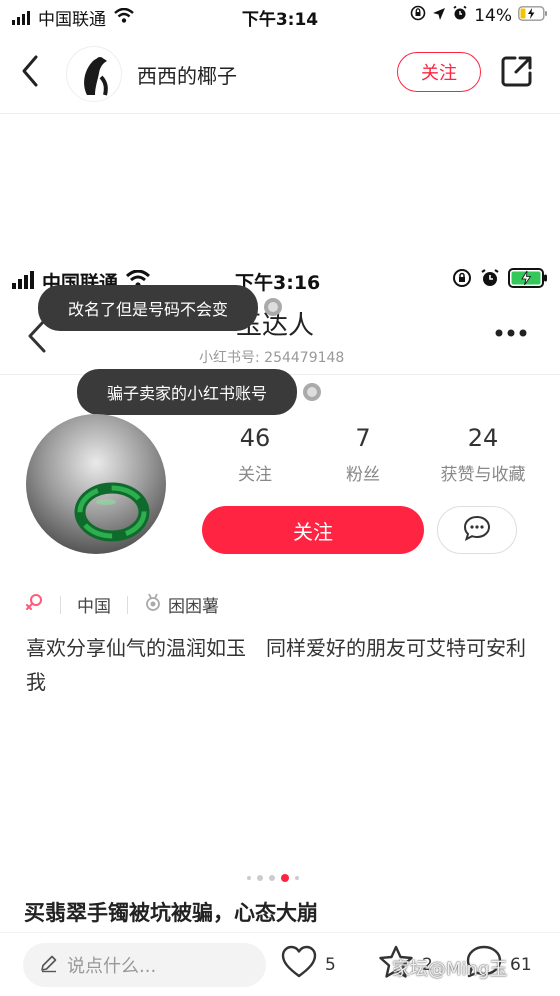 The image size is (560, 996). What do you see at coordinates (280, 16) in the screenshot?
I see `status-bar: 中国联通 下午3:14 14%` at bounding box center [280, 16].